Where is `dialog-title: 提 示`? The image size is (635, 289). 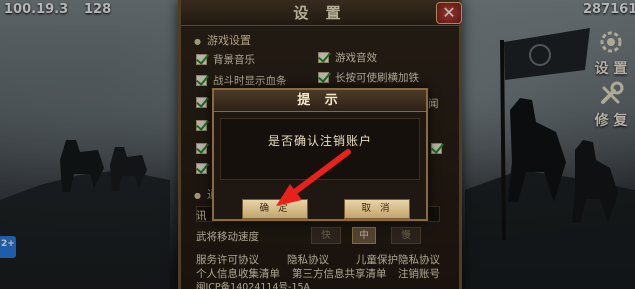 dialog-title: 提 示 is located at coordinates (320, 101).